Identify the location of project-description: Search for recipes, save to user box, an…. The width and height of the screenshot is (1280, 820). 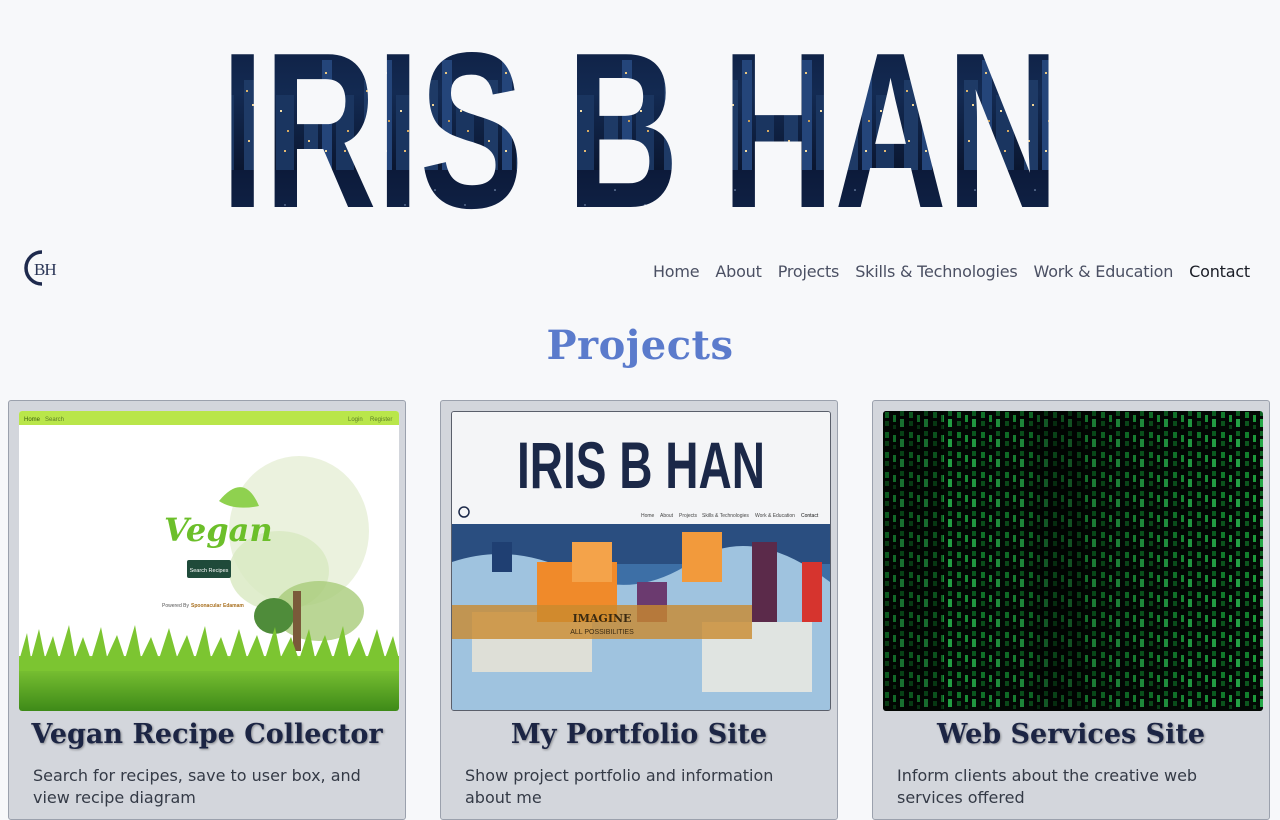
(197, 786).